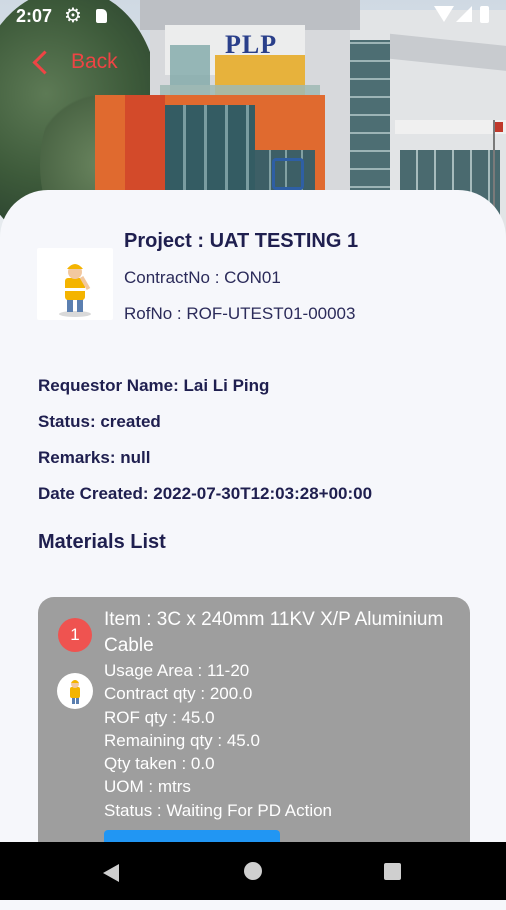  I want to click on sd-card-icon, so click(101, 16).